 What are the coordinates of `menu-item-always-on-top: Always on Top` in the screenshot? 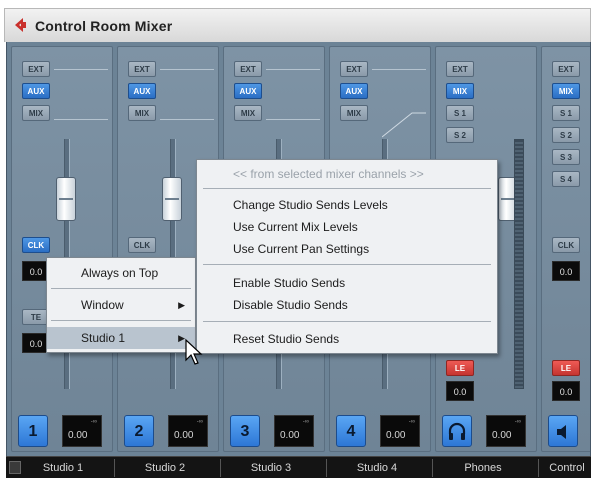 It's located at (121, 273).